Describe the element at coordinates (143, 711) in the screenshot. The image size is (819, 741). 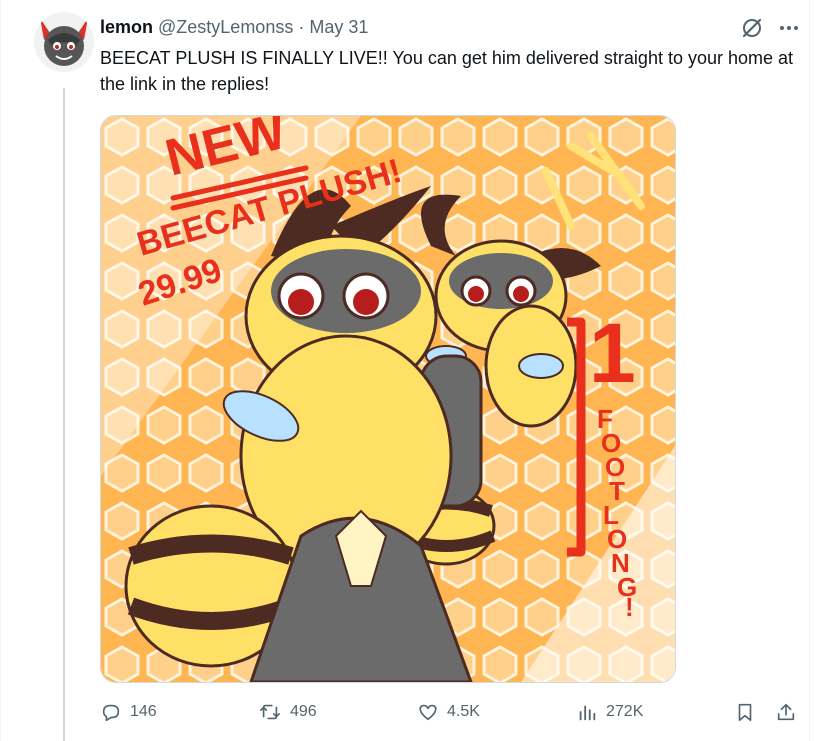
I see `reply-count: 146` at that location.